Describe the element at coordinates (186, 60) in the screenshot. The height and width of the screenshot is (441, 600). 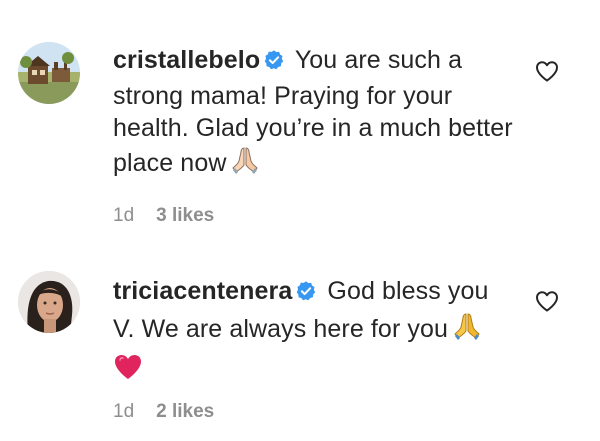
I see `comment-username: cristallebelo` at that location.